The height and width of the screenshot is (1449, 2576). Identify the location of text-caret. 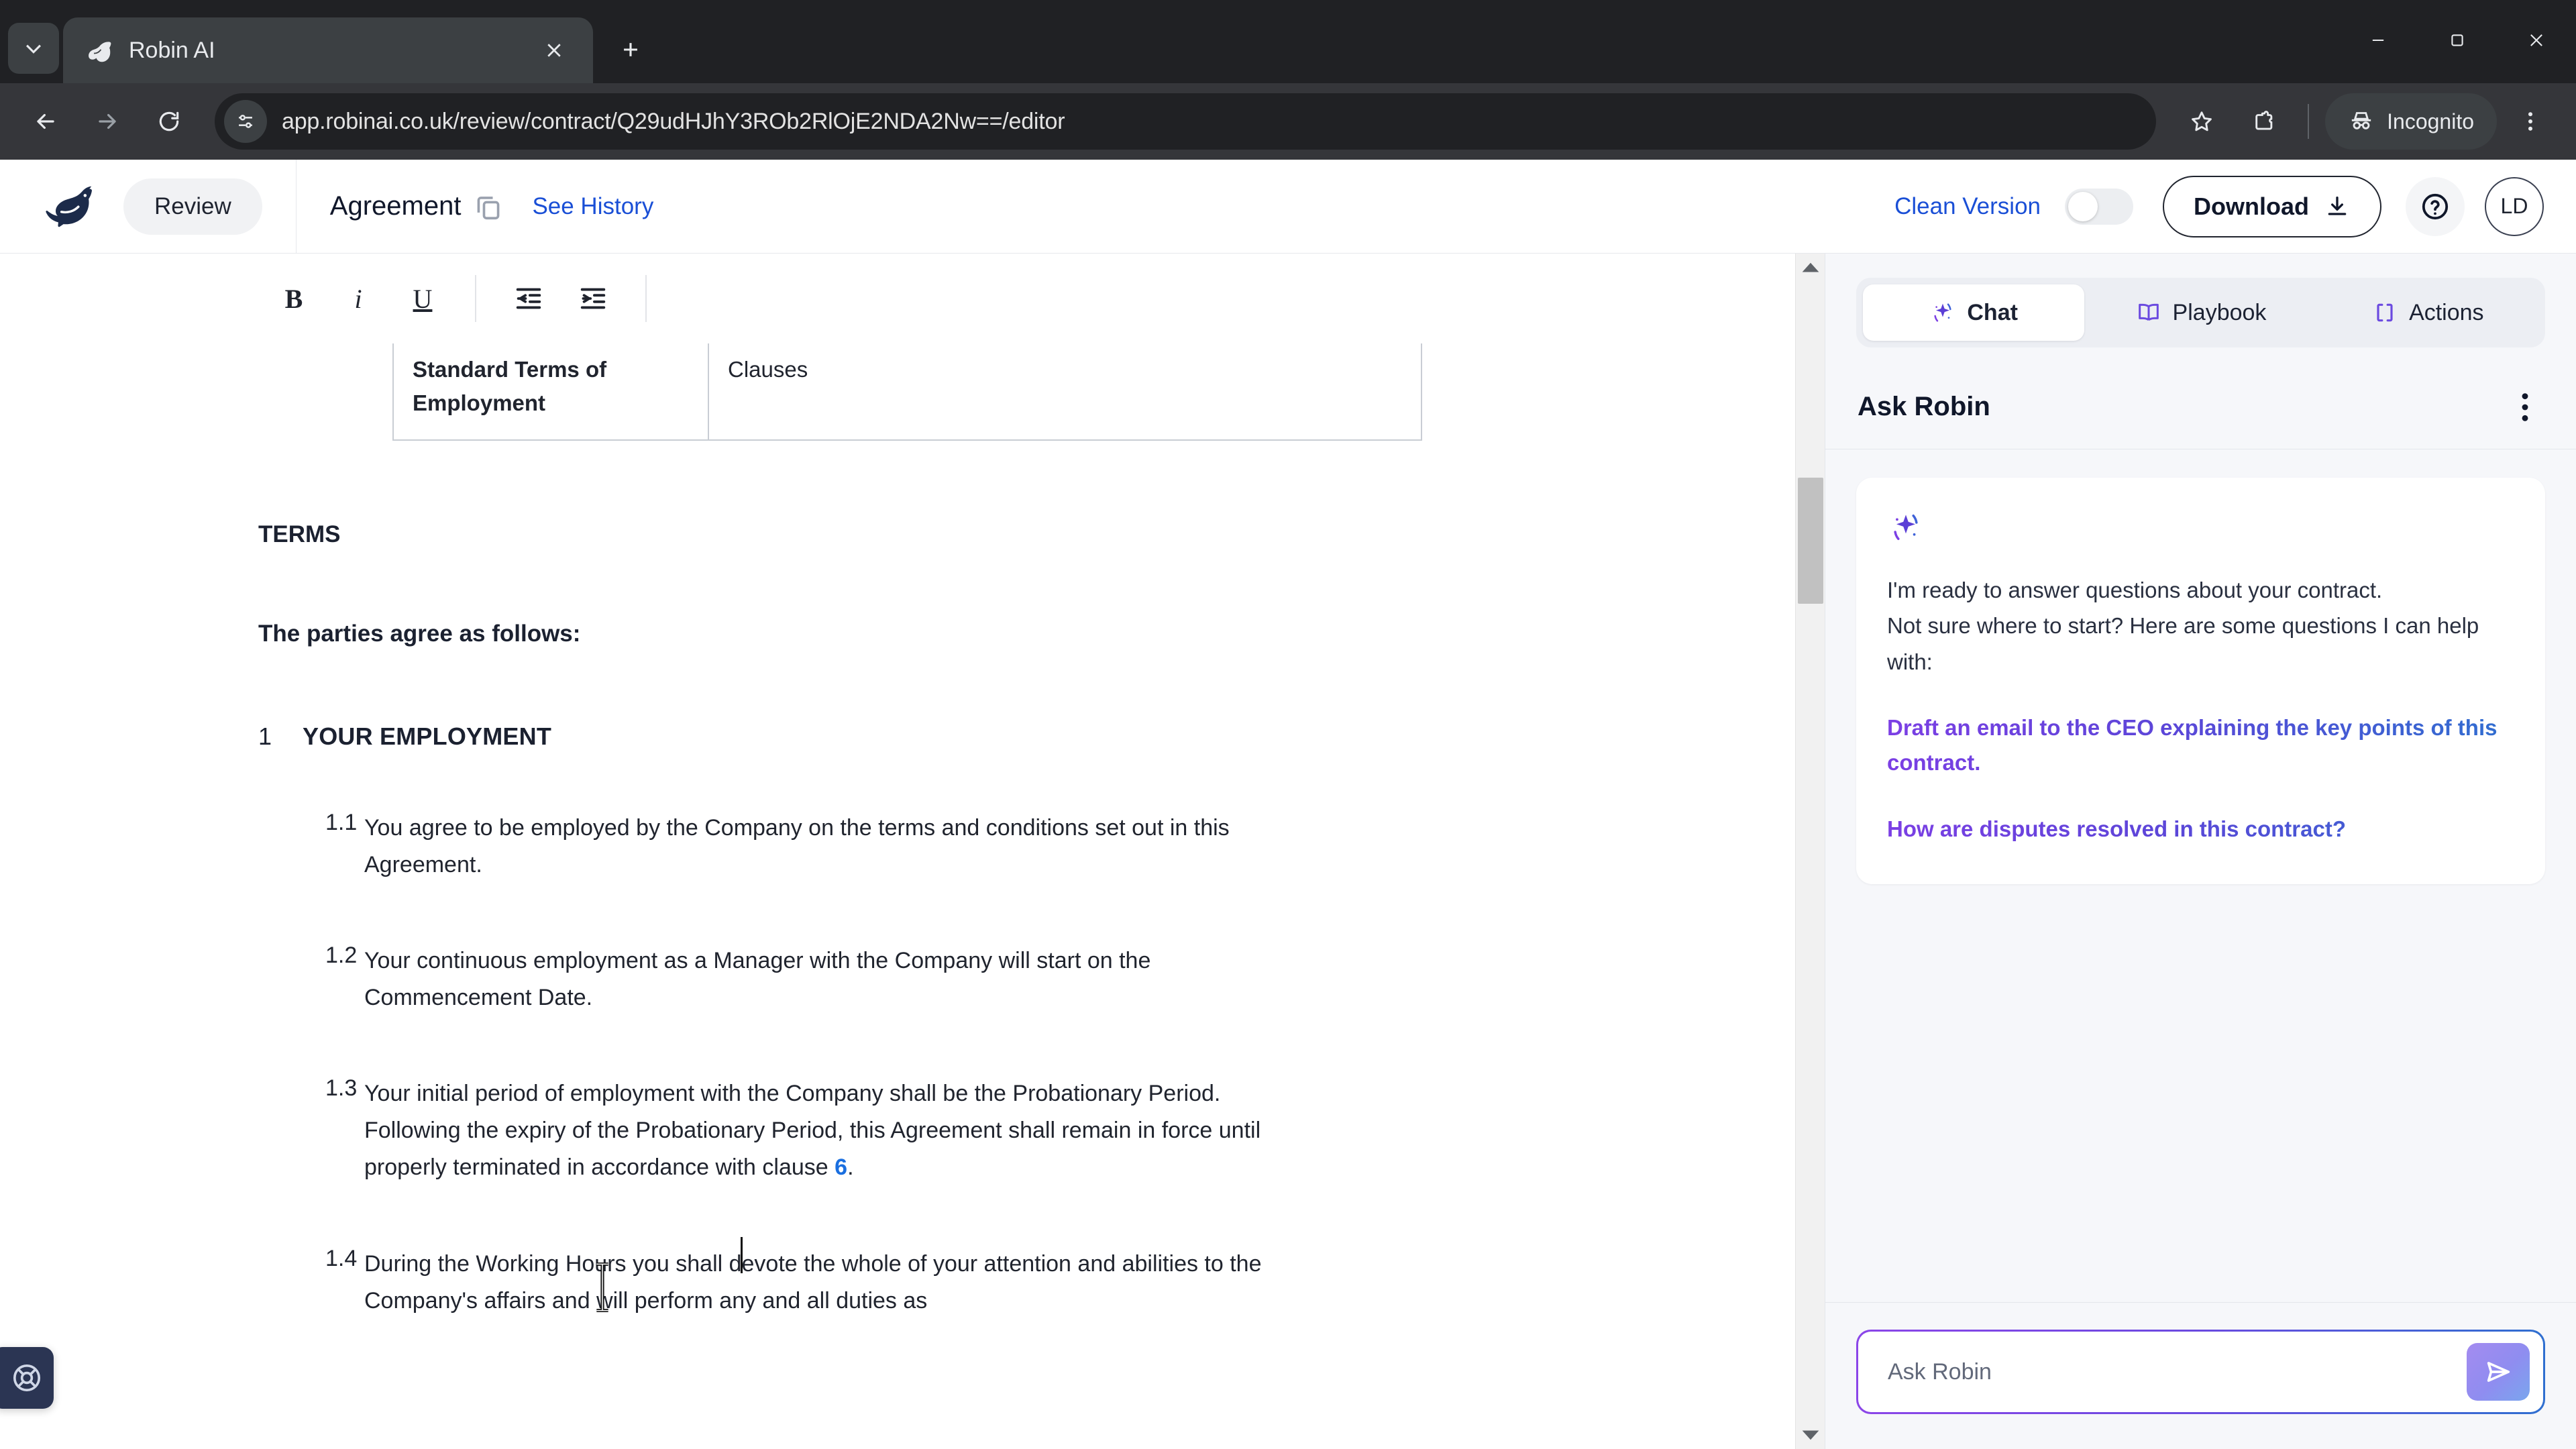
(742, 1255).